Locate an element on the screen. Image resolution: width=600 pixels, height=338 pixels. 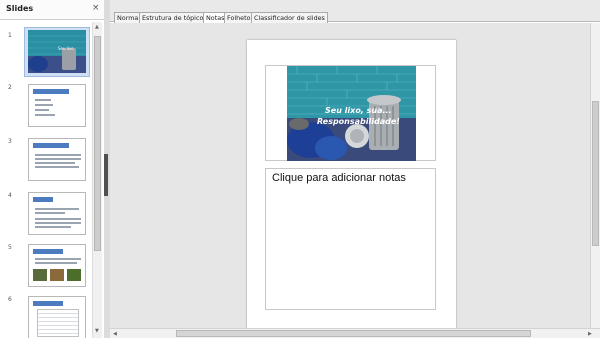
slide-thumbnail-6: 6 is located at coordinates (46, 317).